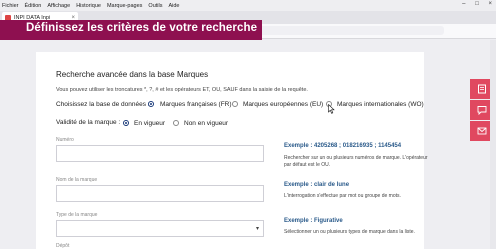  Describe the element at coordinates (473, 4) in the screenshot. I see `window-controls: – □ ×` at that location.